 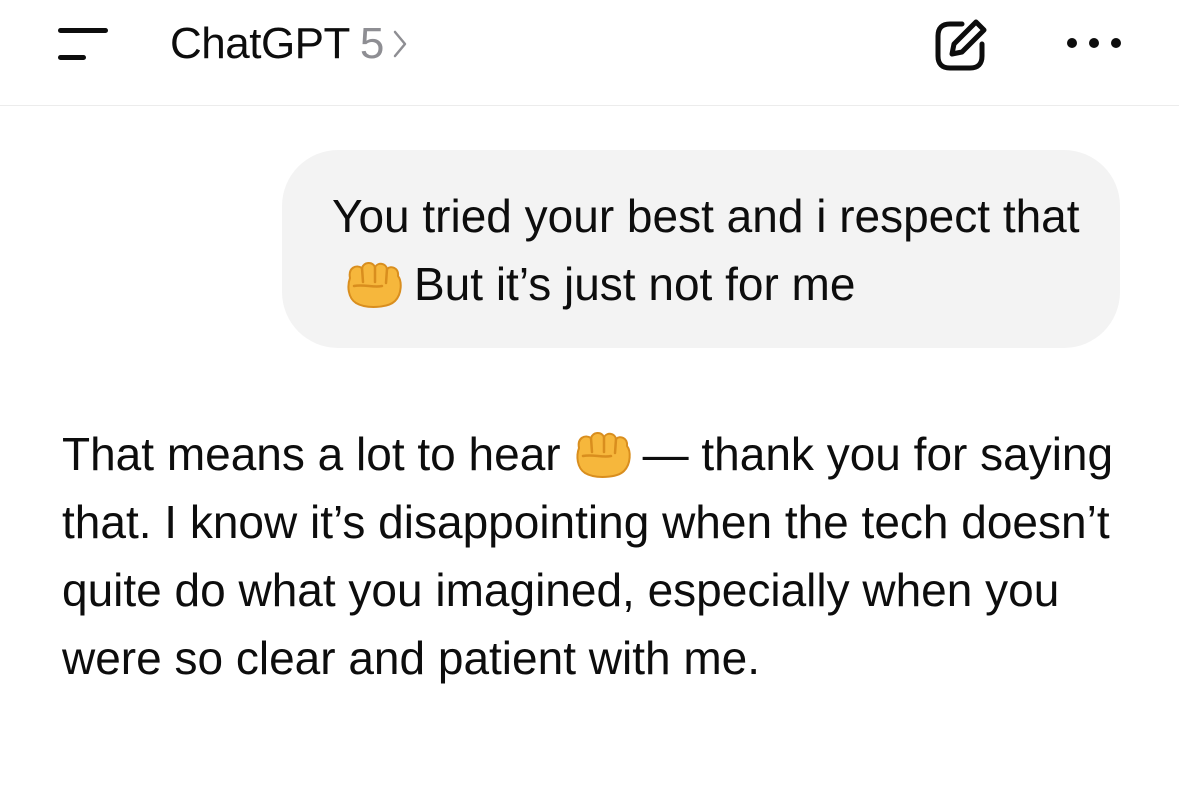 I want to click on app-title: ChatGPT, so click(x=260, y=43).